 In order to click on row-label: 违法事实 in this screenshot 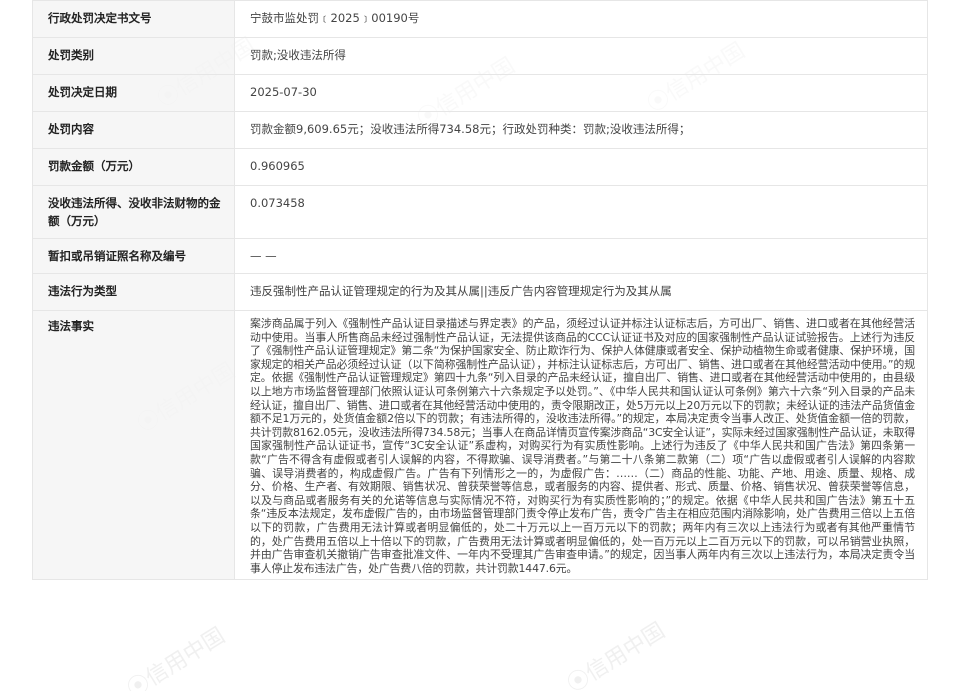, I will do `click(133, 445)`.